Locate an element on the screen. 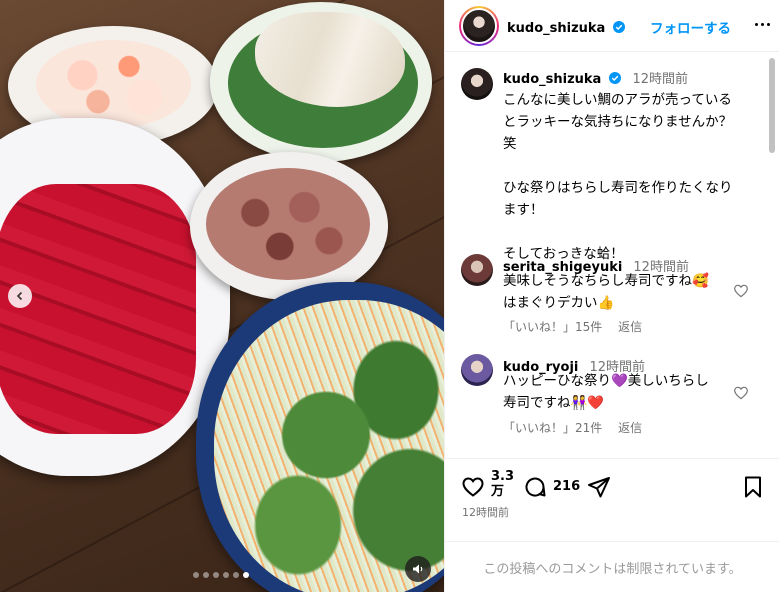 The height and width of the screenshot is (592, 779). likes-number: 3.3 is located at coordinates (503, 476).